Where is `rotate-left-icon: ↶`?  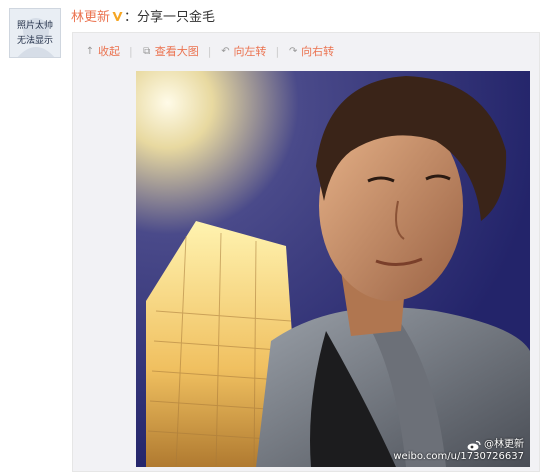 rotate-left-icon: ↶ is located at coordinates (225, 51).